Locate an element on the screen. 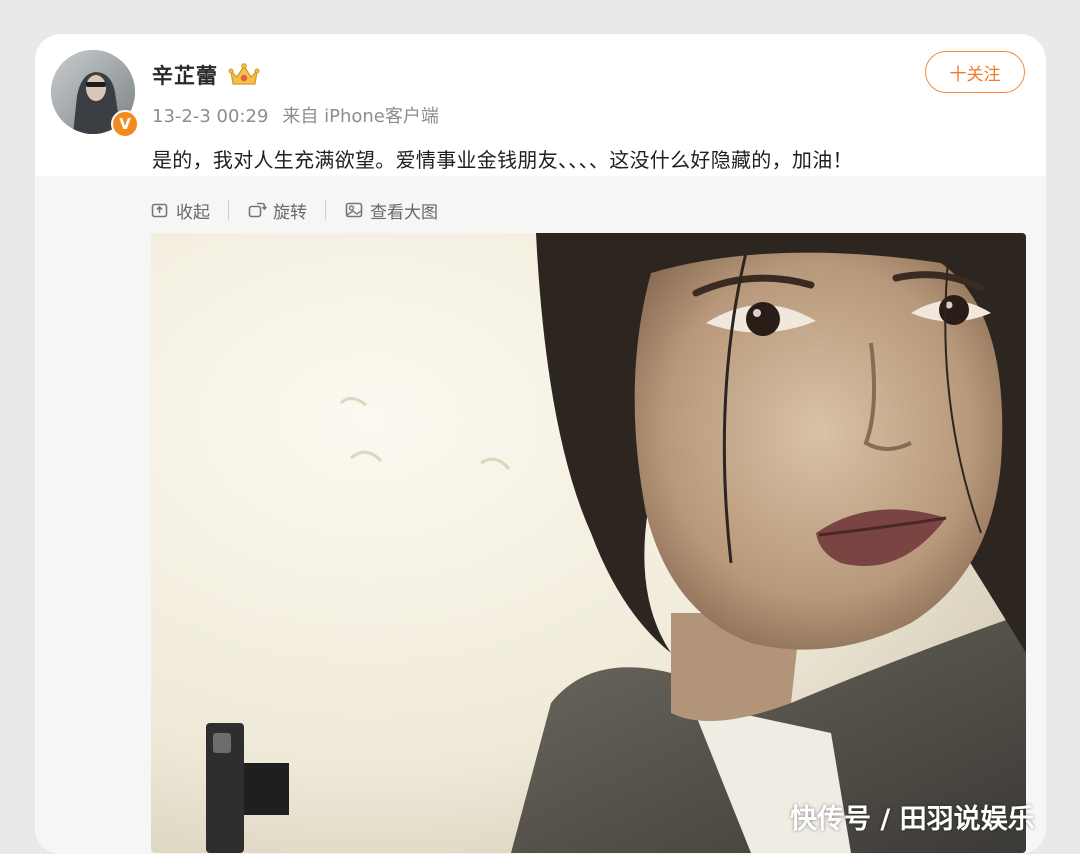 The image size is (1080, 854). post-timestamp: 13-2-3 00:29 is located at coordinates (210, 116).